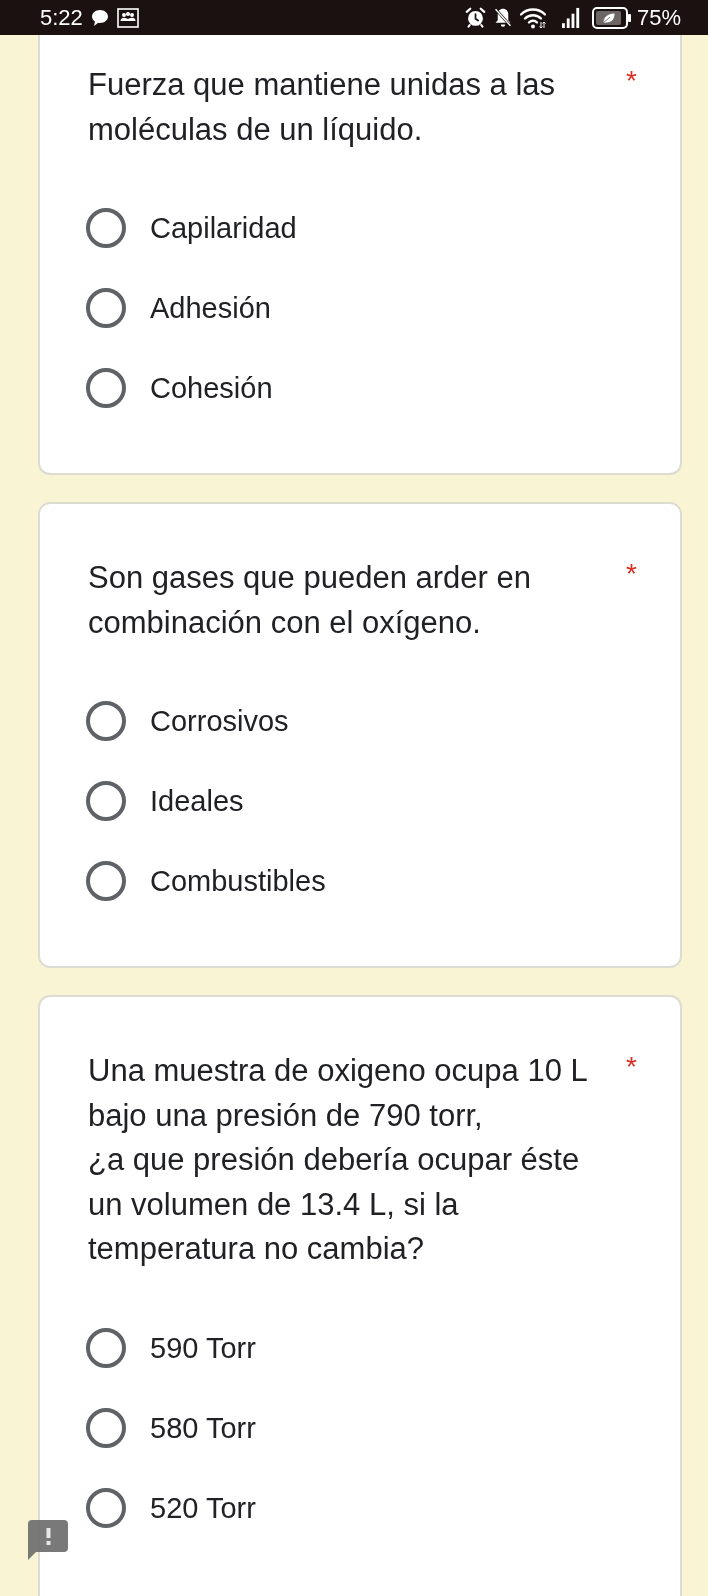 This screenshot has height=1596, width=708. What do you see at coordinates (310, 600) in the screenshot?
I see `question-text: Son gases que pueden arder en combinación con el oxígeno.` at bounding box center [310, 600].